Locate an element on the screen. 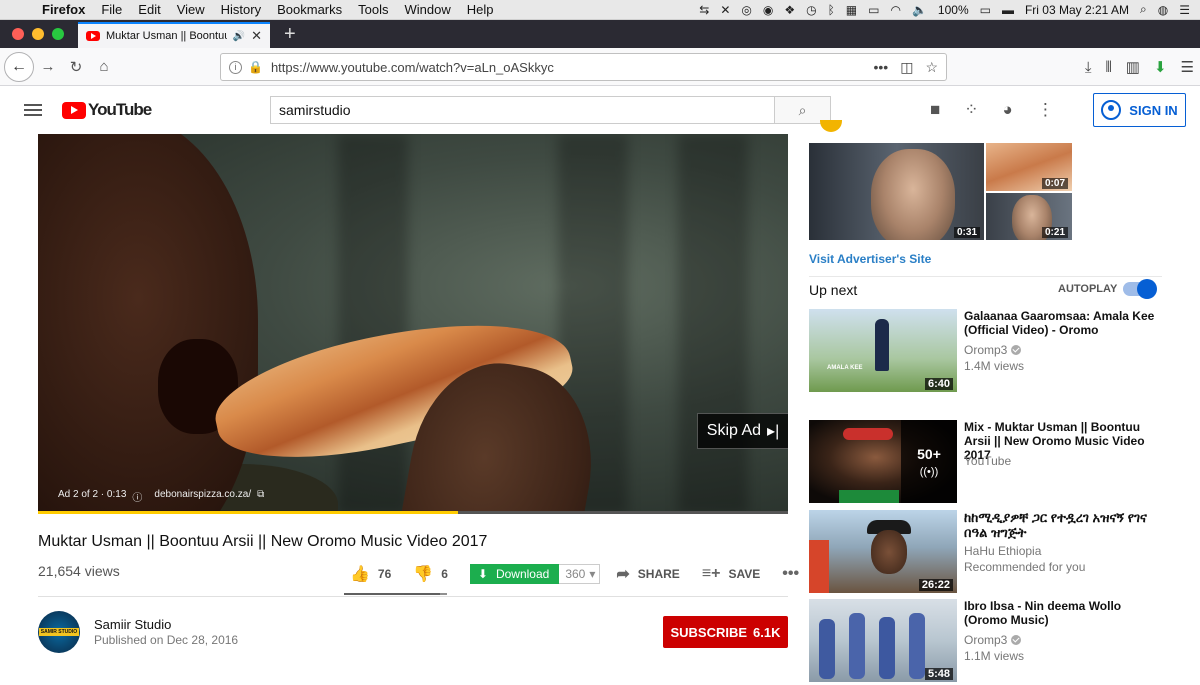 The width and height of the screenshot is (1200, 685). create-video-icon: ■ is located at coordinates (935, 110).